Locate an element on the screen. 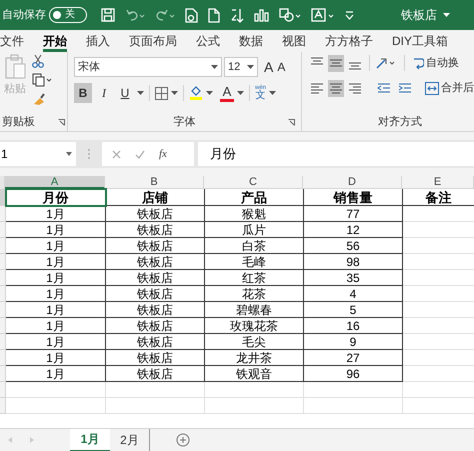 The width and height of the screenshot is (474, 451). group-label: 对齐方式 is located at coordinates (400, 122).